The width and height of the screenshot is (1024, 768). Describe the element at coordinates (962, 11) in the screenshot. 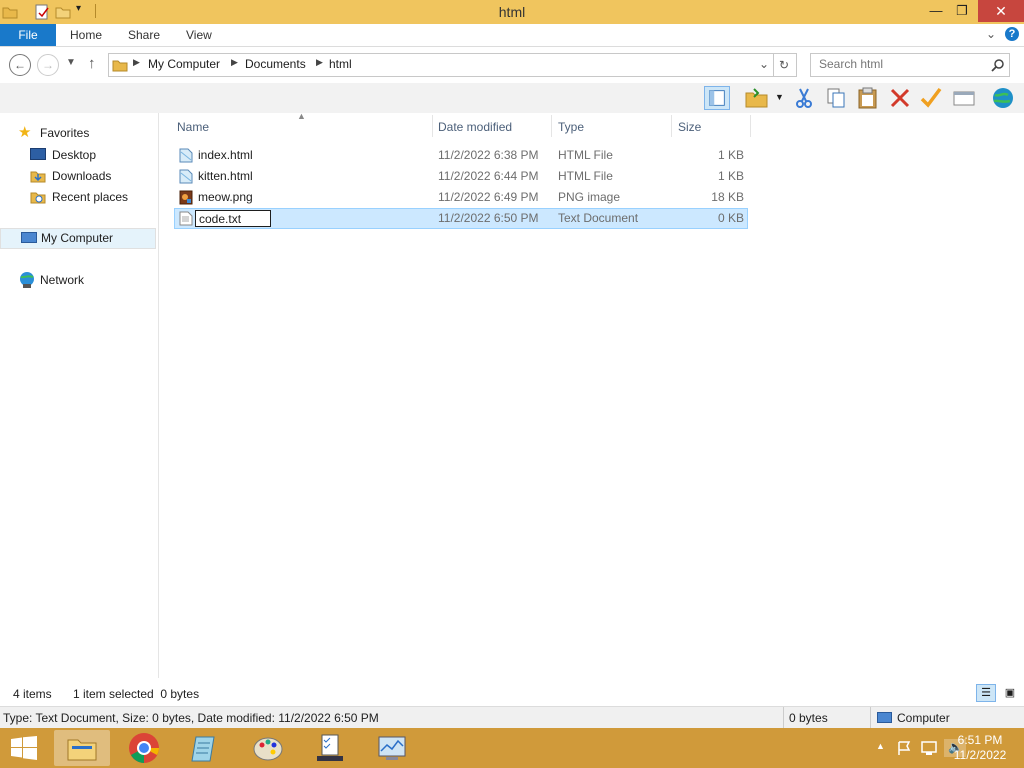

I see `maximize-button: ❐` at that location.